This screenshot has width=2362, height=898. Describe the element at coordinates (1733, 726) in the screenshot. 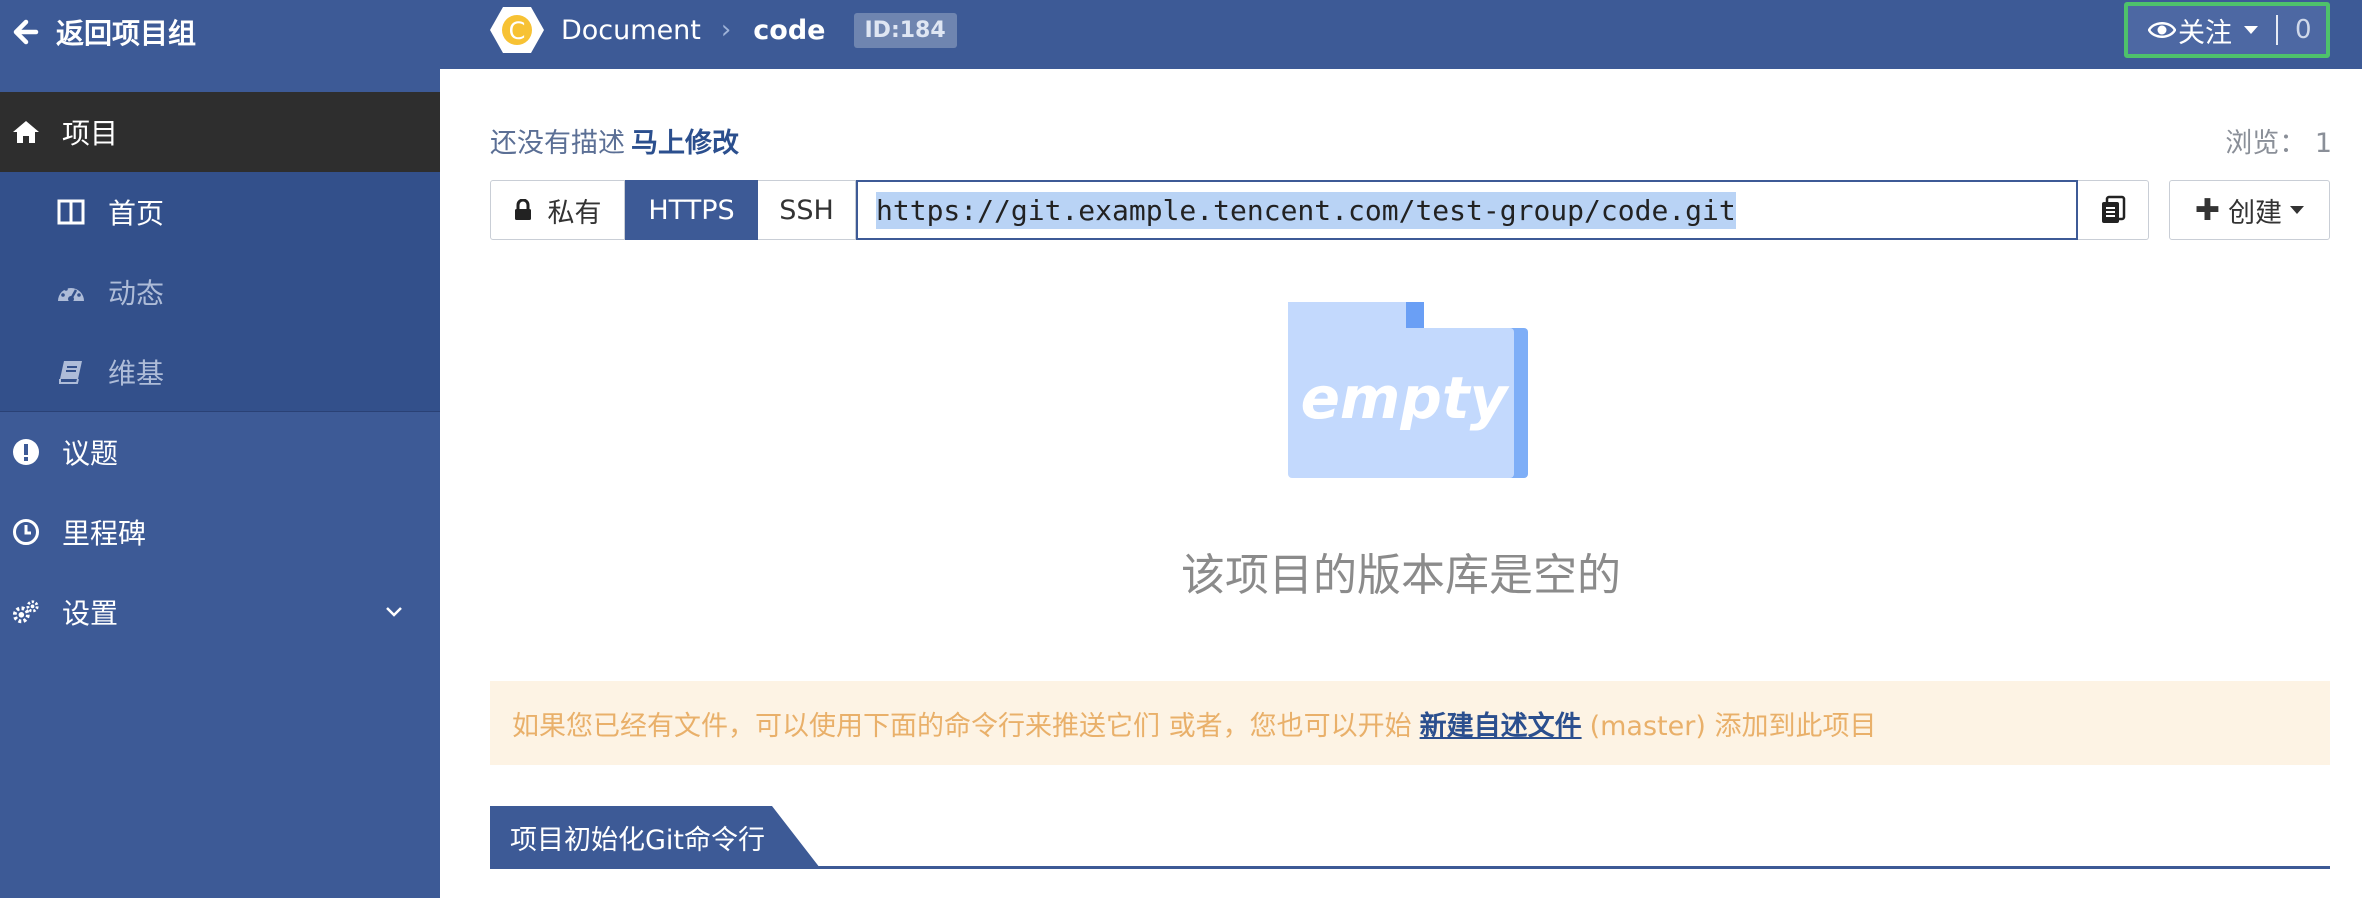

I see `notice-text-suffix: (master) 添加到此项目` at that location.